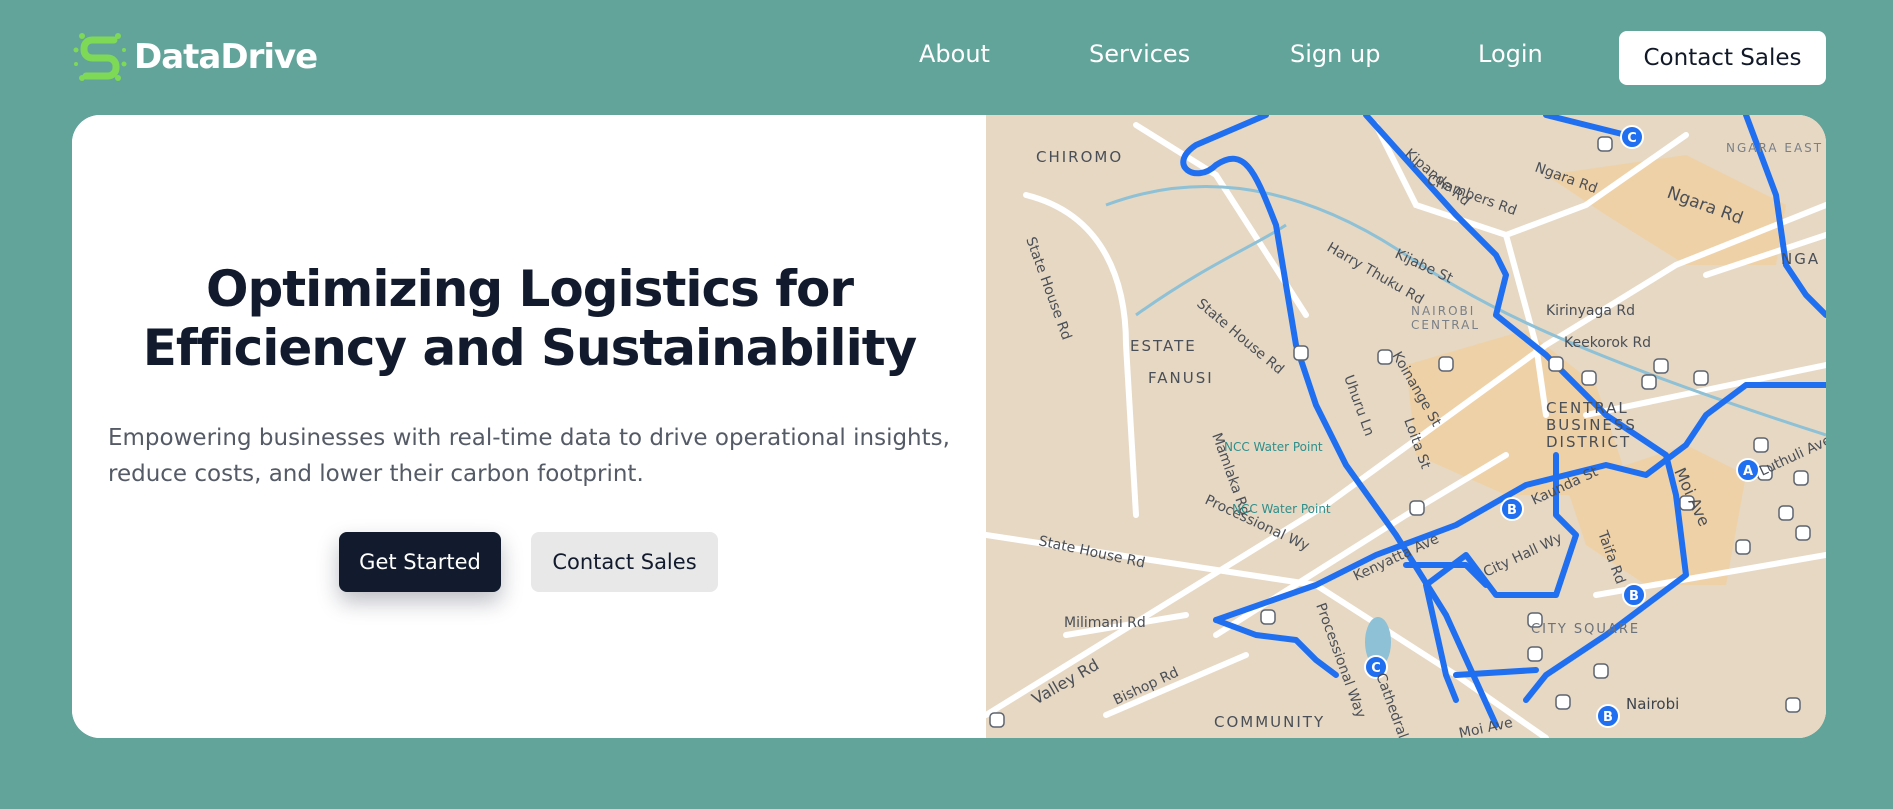  What do you see at coordinates (1774, 148) in the screenshot?
I see `area-label: NGARA EAST` at bounding box center [1774, 148].